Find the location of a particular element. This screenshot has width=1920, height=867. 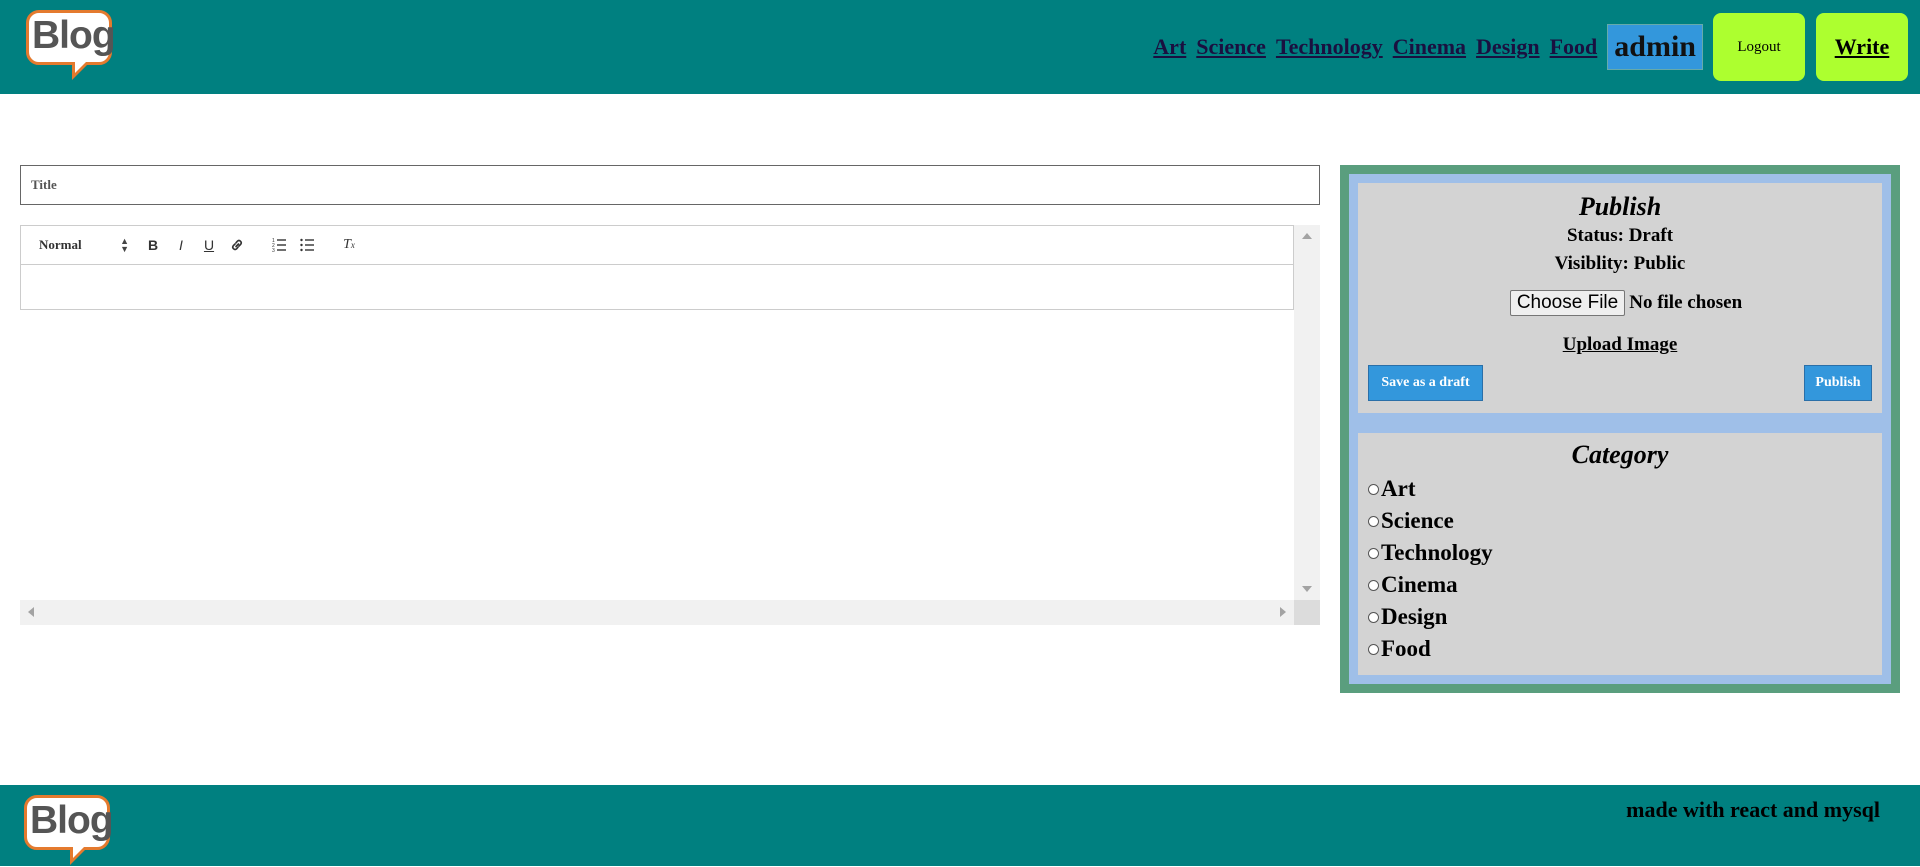

editor-content-area is located at coordinates (657, 287).